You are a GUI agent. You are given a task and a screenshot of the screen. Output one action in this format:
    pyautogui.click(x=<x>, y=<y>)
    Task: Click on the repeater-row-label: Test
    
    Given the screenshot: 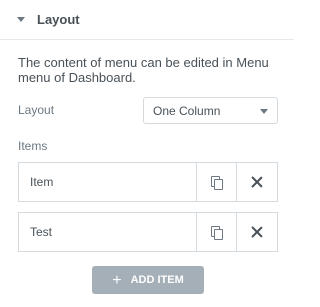 What is the action you would take?
    pyautogui.click(x=41, y=232)
    